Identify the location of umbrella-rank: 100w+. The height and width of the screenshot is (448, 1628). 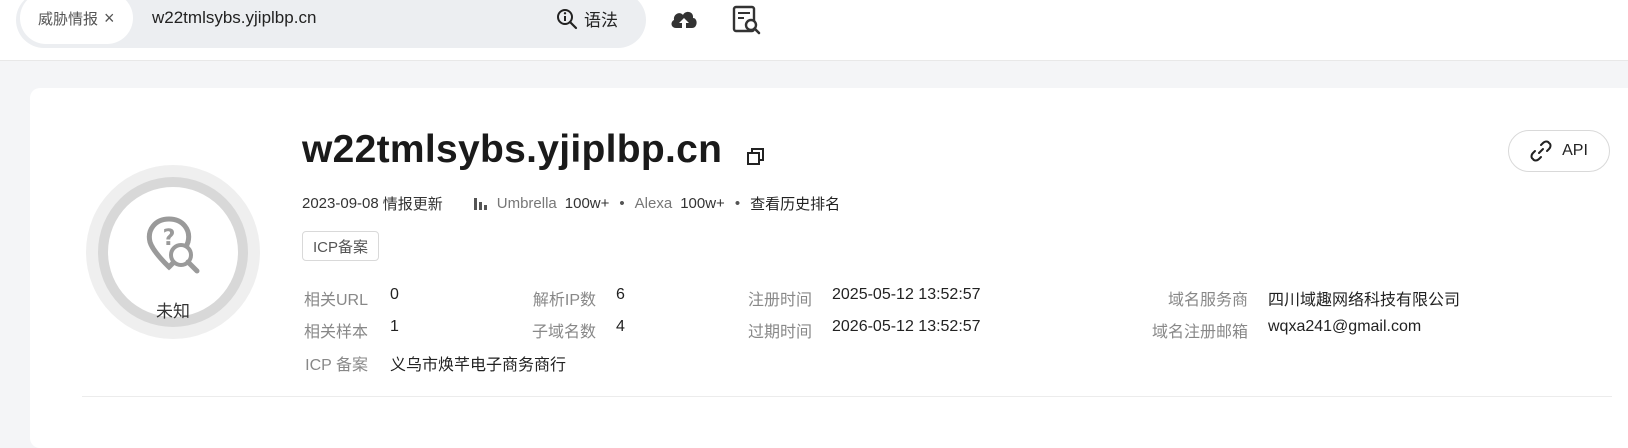
(587, 203).